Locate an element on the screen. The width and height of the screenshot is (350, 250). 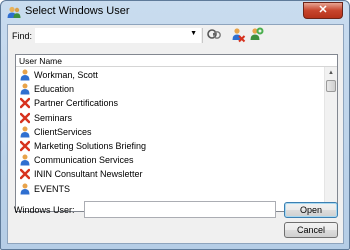
windows-user-label: Windows User: is located at coordinates (44, 210).